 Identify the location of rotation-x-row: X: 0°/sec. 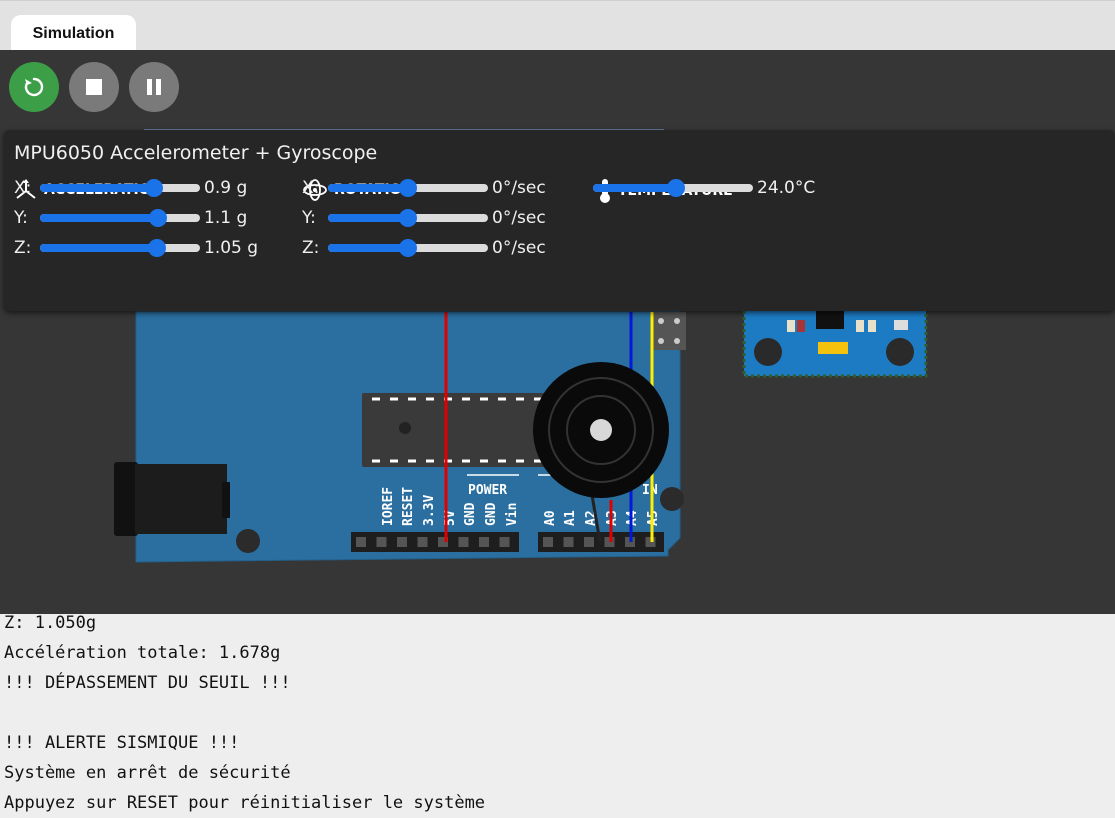
(424, 188).